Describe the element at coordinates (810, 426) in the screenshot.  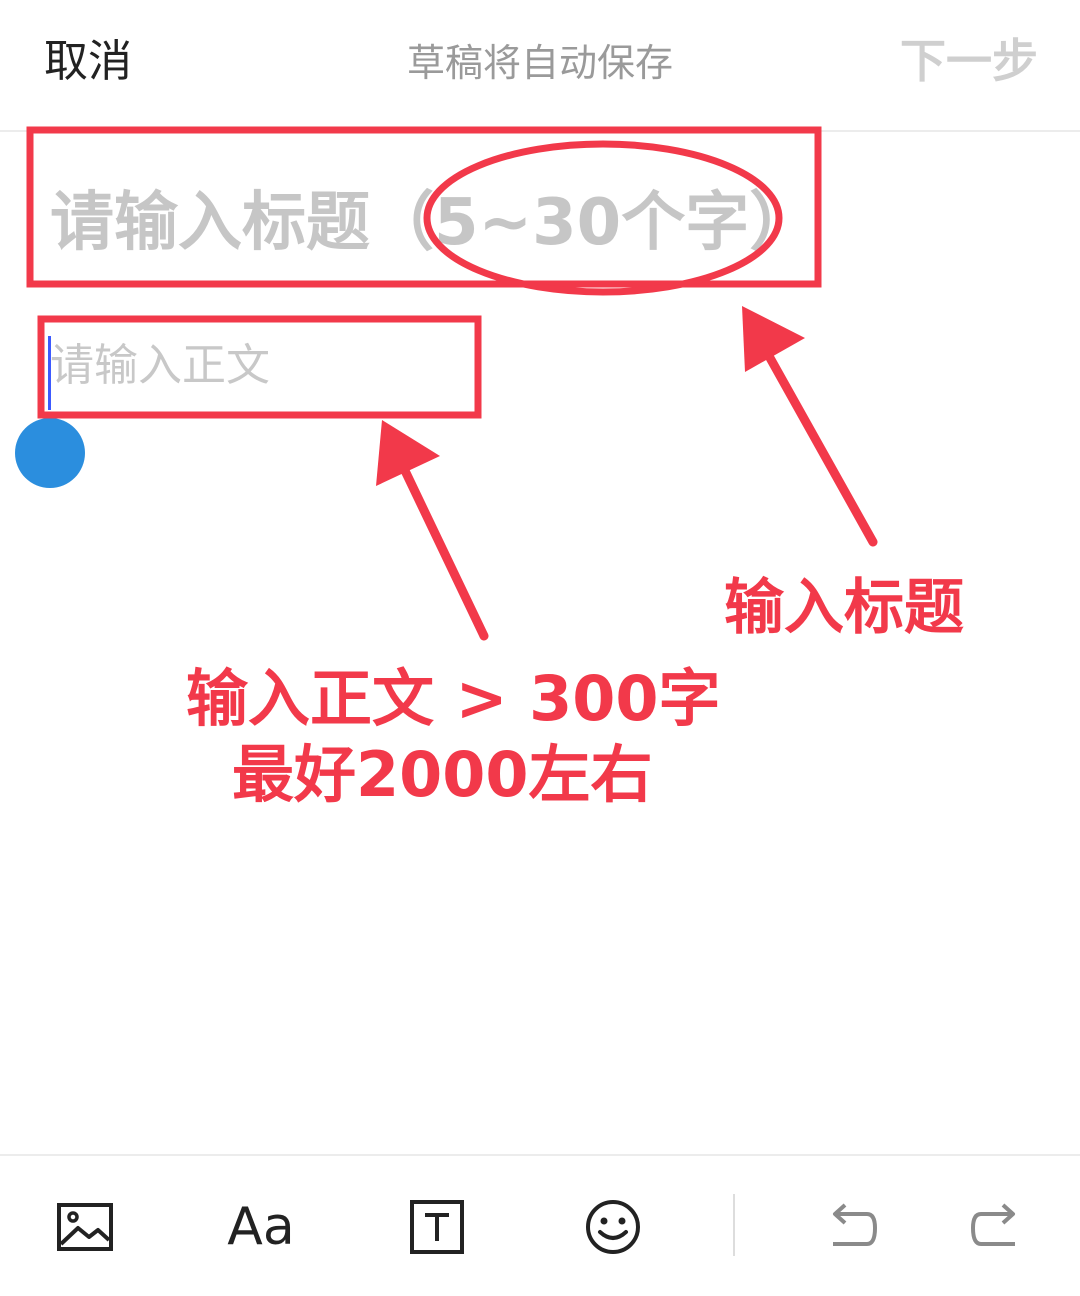
I see `title-arrow` at that location.